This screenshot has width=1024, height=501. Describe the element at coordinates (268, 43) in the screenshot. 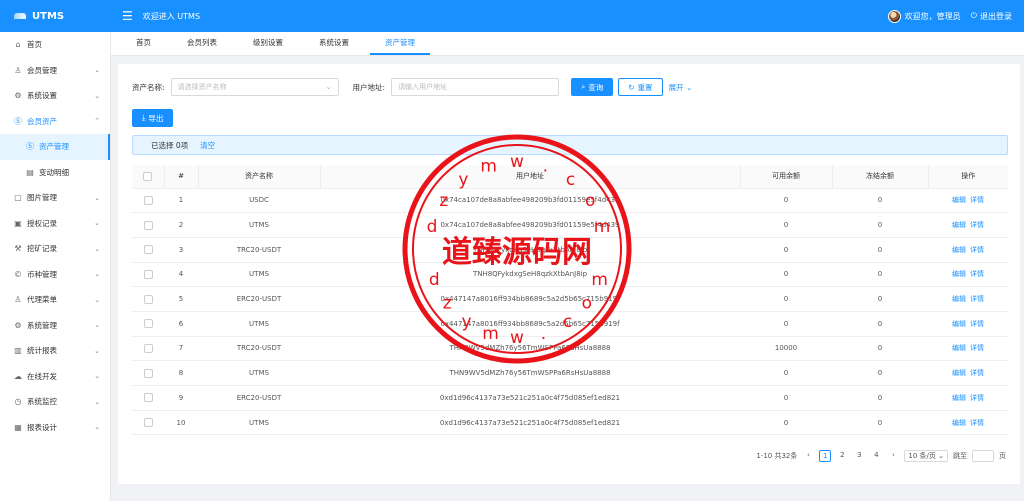

I see `tab-level-settings: 级别设置` at that location.